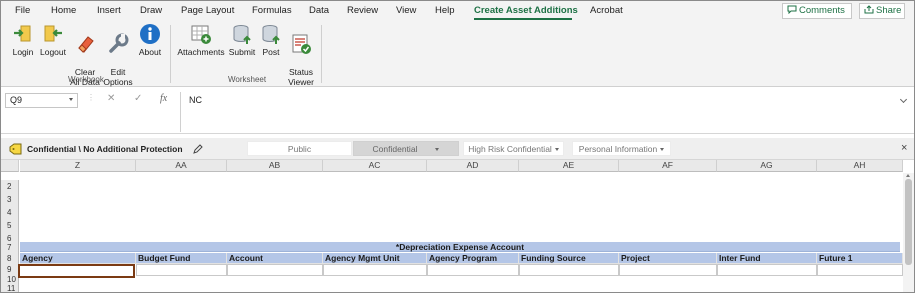 This screenshot has width=915, height=293. I want to click on menu-acrobat: Acrobat, so click(606, 10).